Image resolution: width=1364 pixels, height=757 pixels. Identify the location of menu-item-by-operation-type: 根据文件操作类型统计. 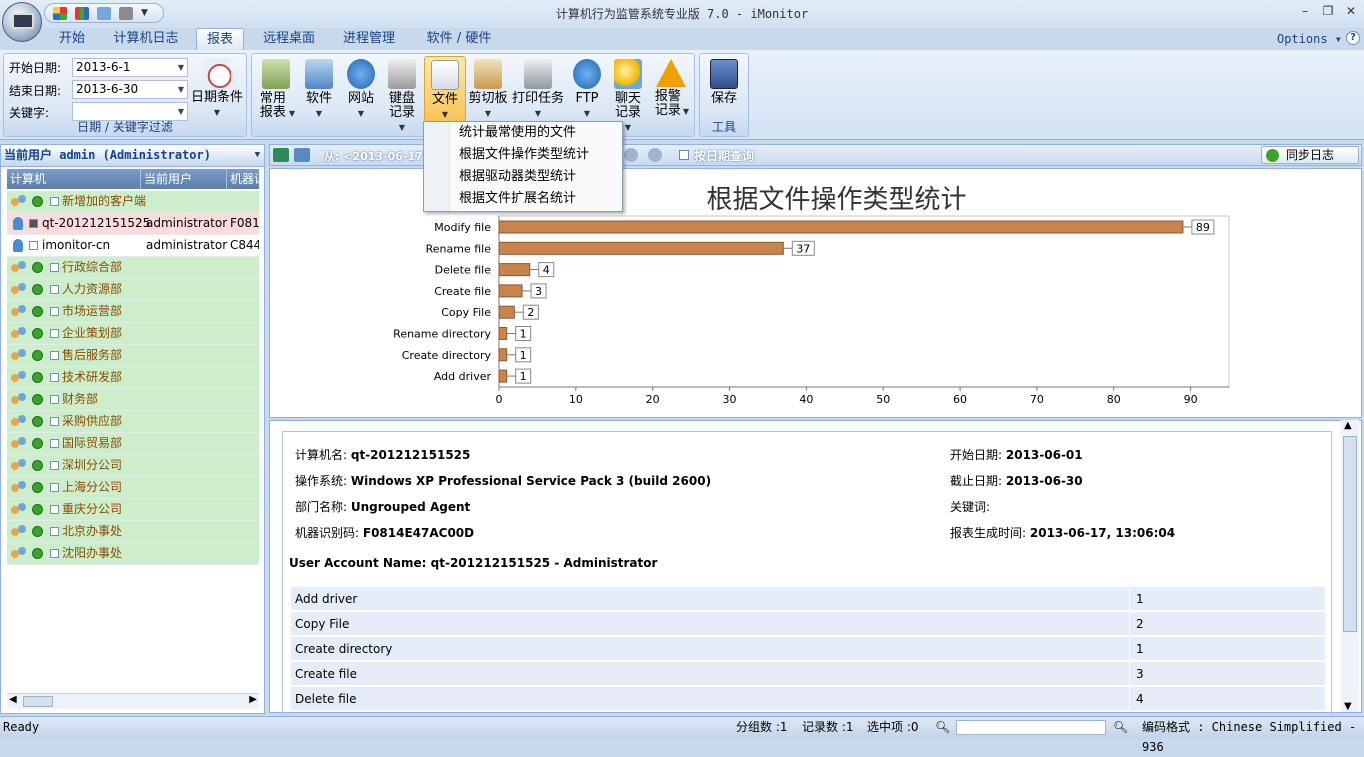
(524, 155).